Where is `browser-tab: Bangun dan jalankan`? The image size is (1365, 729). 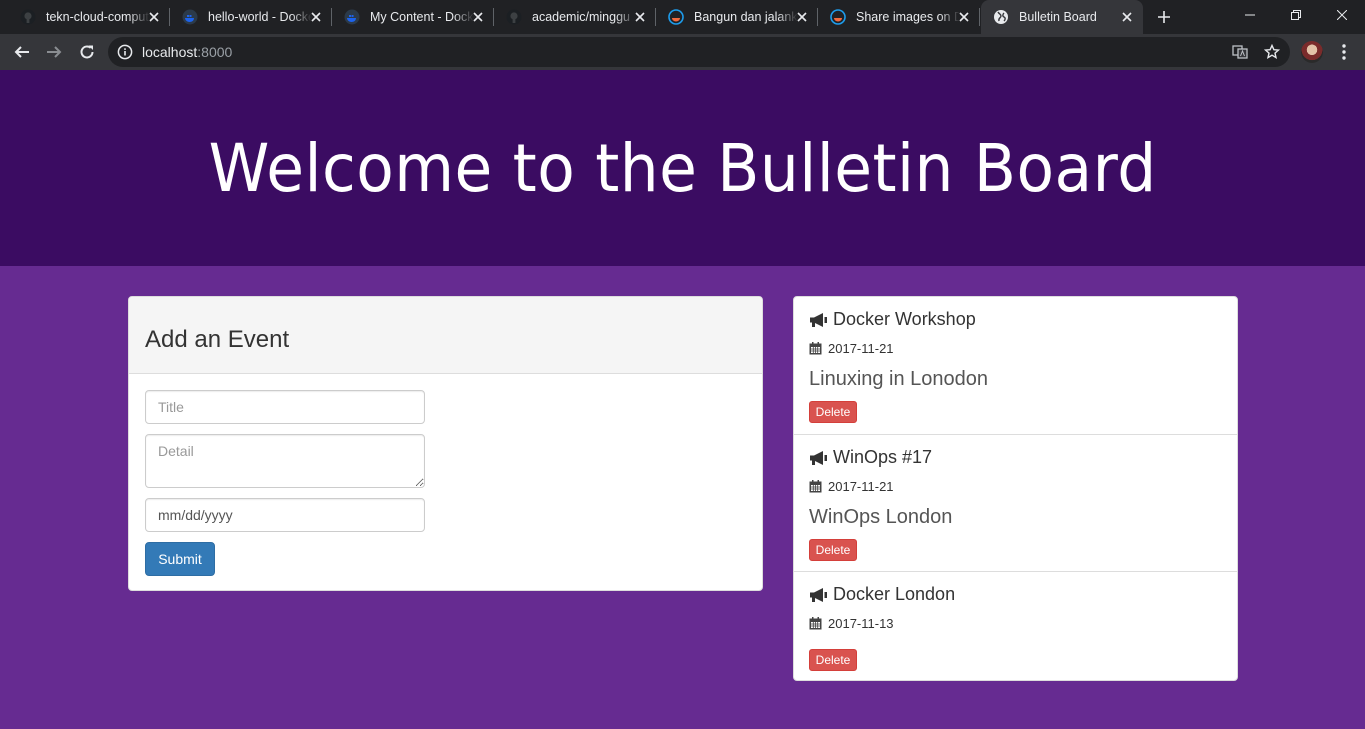 browser-tab: Bangun dan jalankan is located at coordinates (737, 17).